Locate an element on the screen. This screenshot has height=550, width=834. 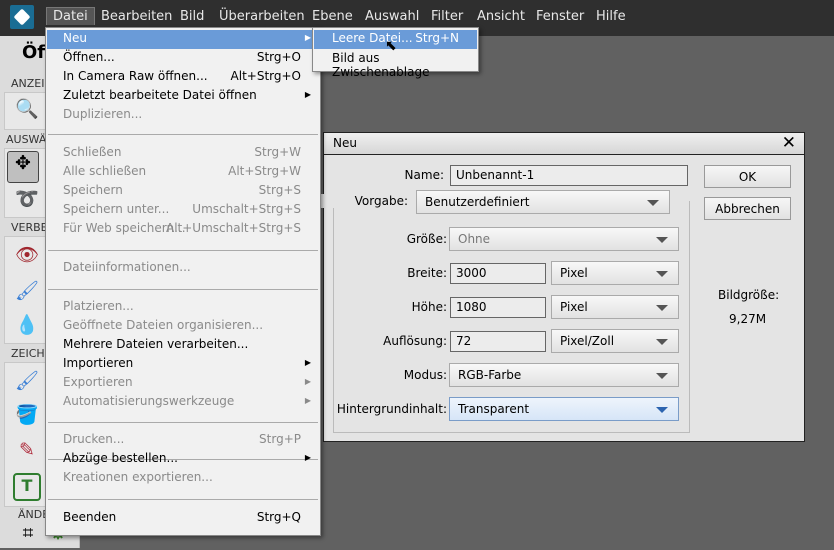
preset-select: Benutzerdefiniert is located at coordinates (543, 202).